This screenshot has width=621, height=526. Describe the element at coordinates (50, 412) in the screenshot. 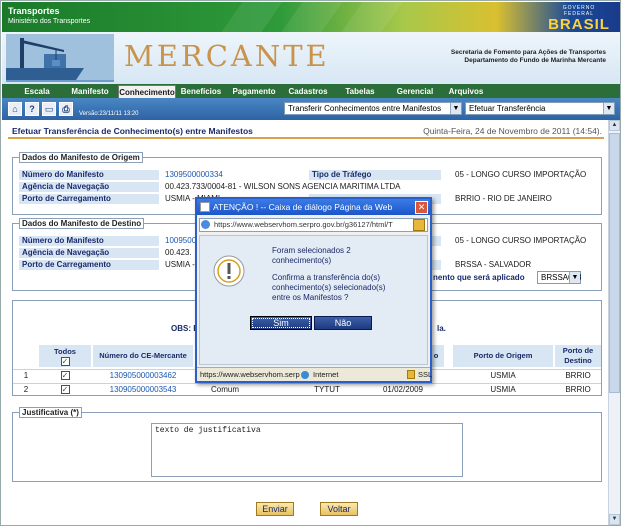

I see `justificativa-legend: Justificativa (*)` at that location.